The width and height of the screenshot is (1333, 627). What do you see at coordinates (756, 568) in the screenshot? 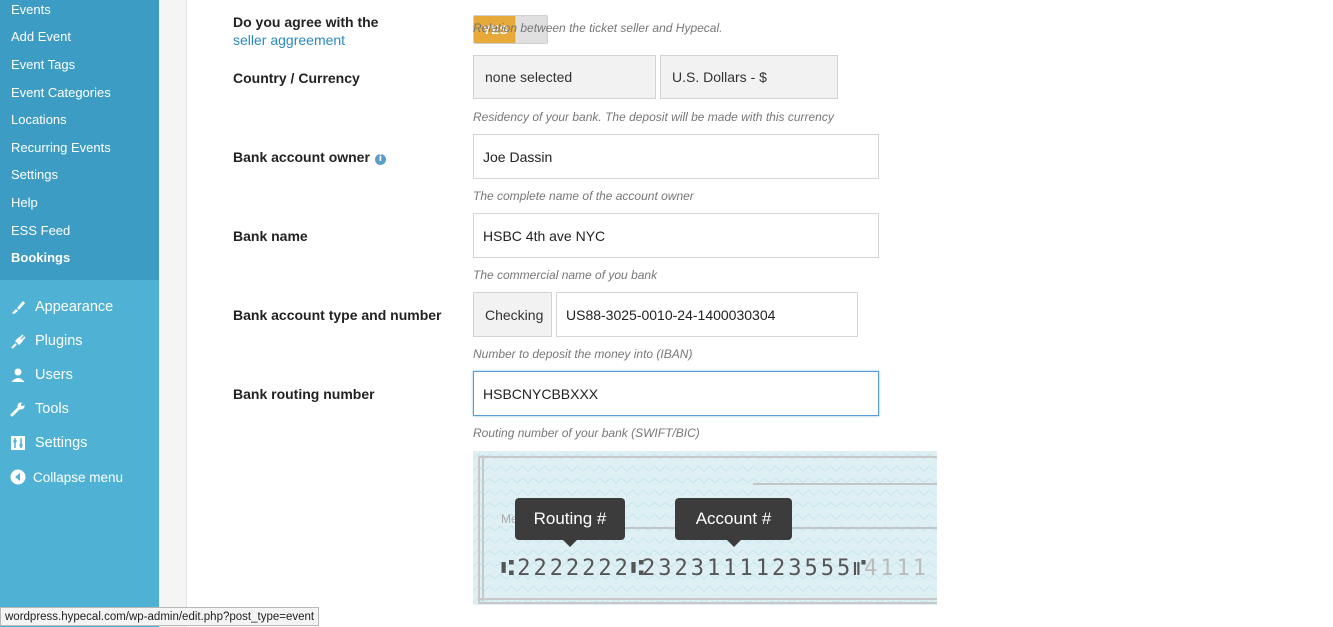
I see `check-account-digits: 2323111123555⑈` at bounding box center [756, 568].